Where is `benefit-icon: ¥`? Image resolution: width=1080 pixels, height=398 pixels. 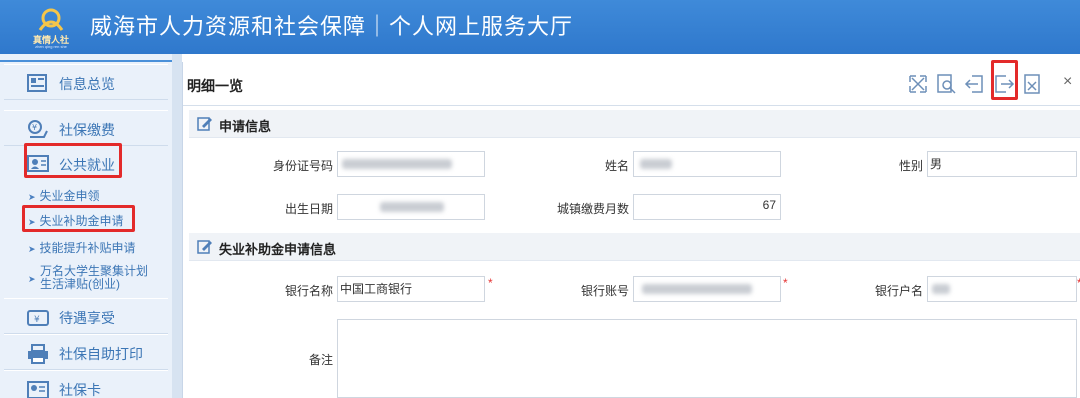 benefit-icon: ¥ is located at coordinates (38, 318).